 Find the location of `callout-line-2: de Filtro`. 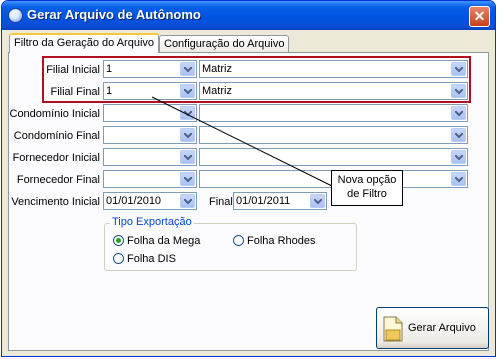

callout-line-2: de Filtro is located at coordinates (367, 194).